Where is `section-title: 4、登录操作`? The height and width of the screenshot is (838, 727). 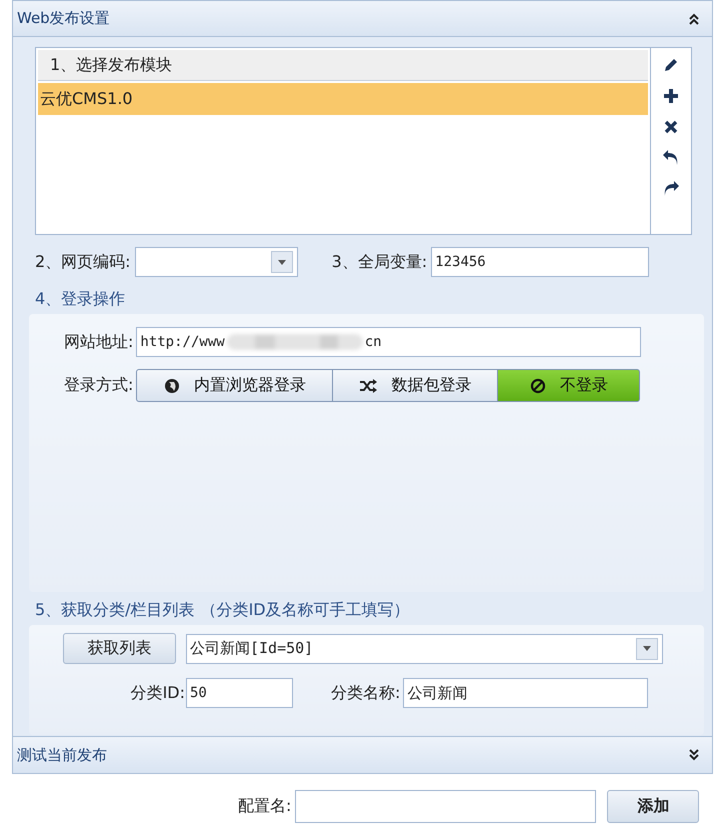 section-title: 4、登录操作 is located at coordinates (80, 298).